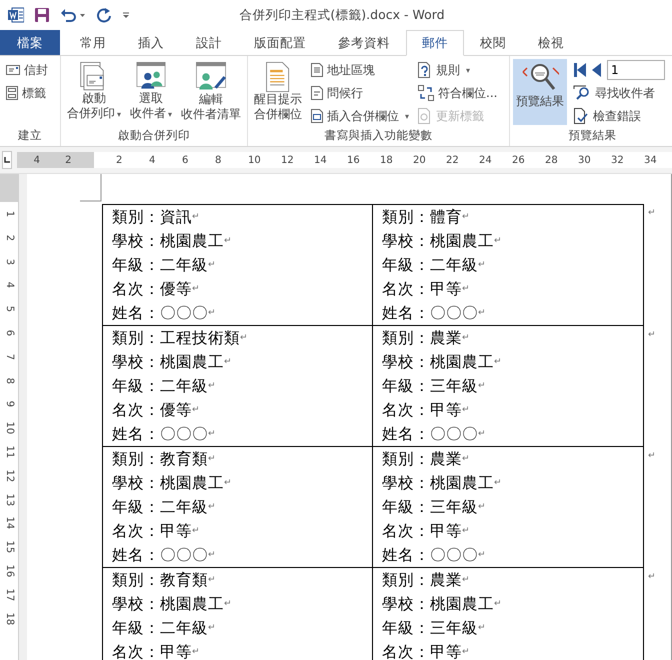  I want to click on ribbon-tab: 郵件, so click(435, 43).